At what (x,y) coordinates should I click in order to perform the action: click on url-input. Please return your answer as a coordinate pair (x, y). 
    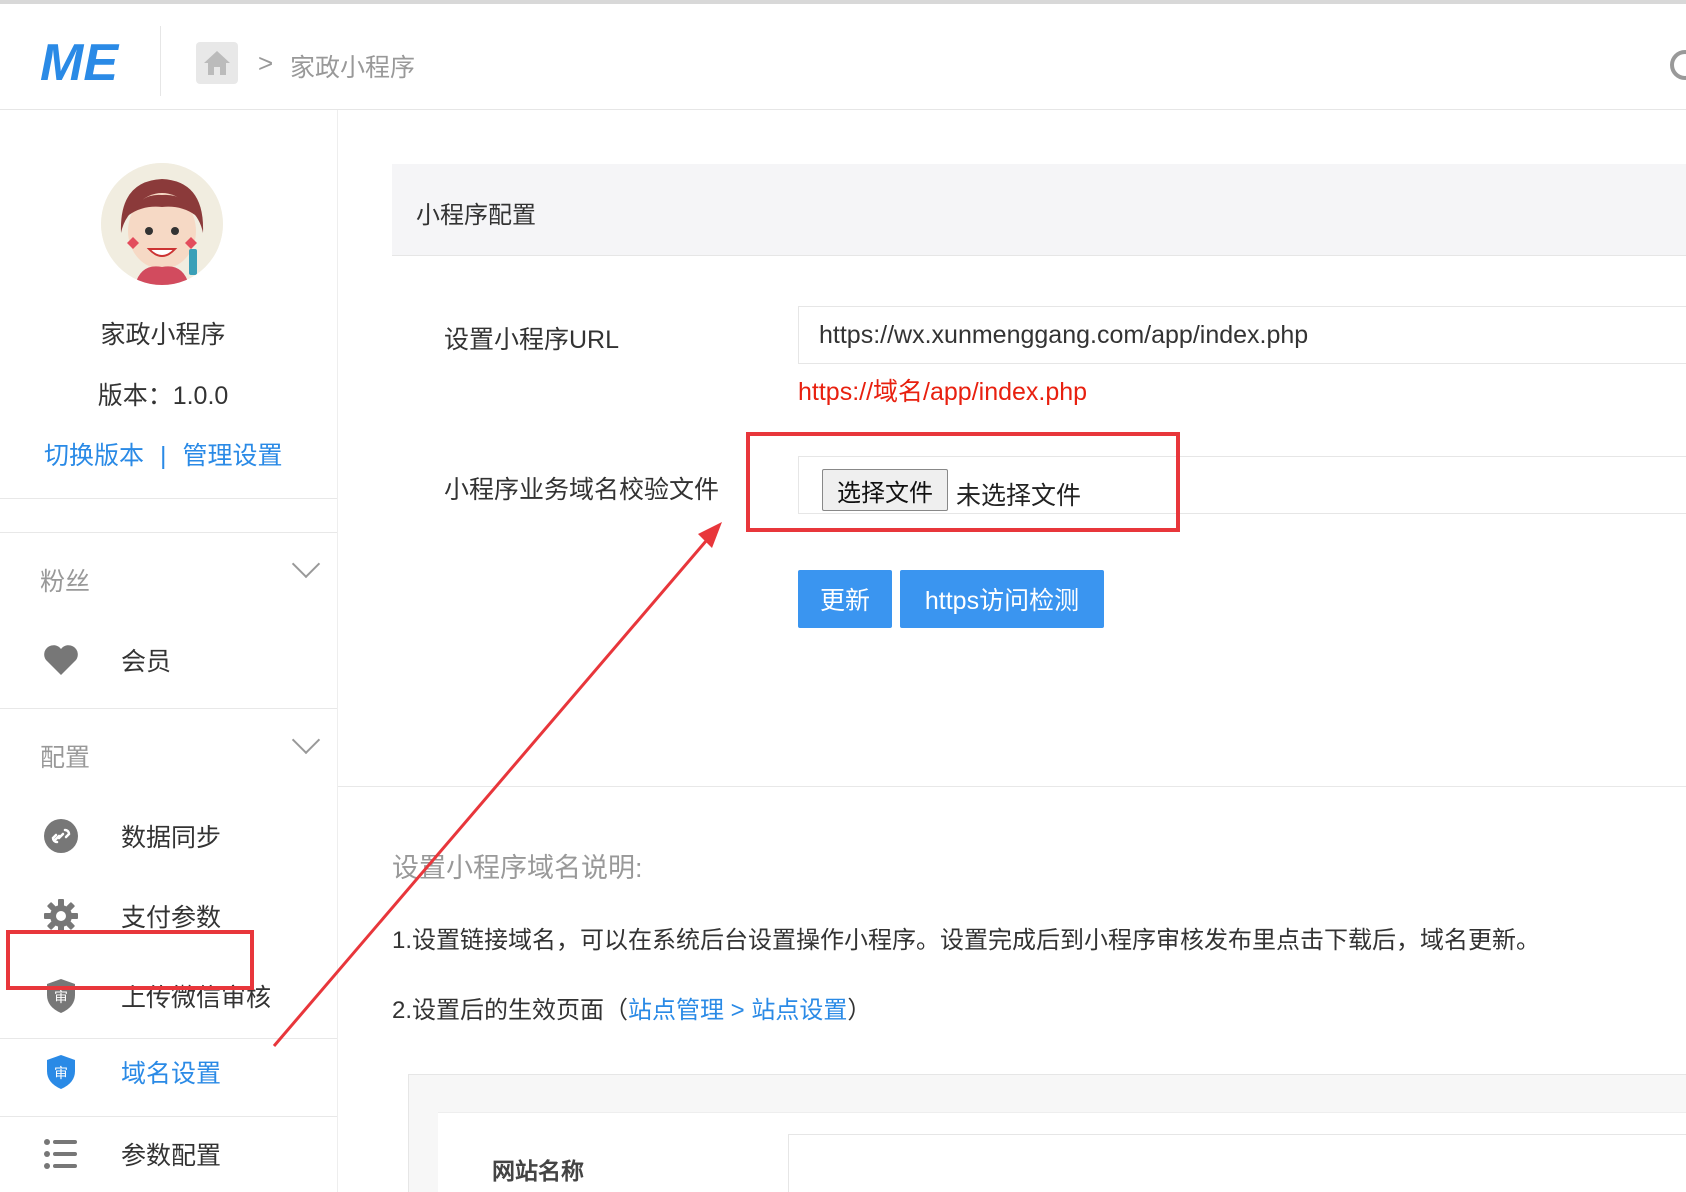
    Looking at the image, I should click on (1242, 335).